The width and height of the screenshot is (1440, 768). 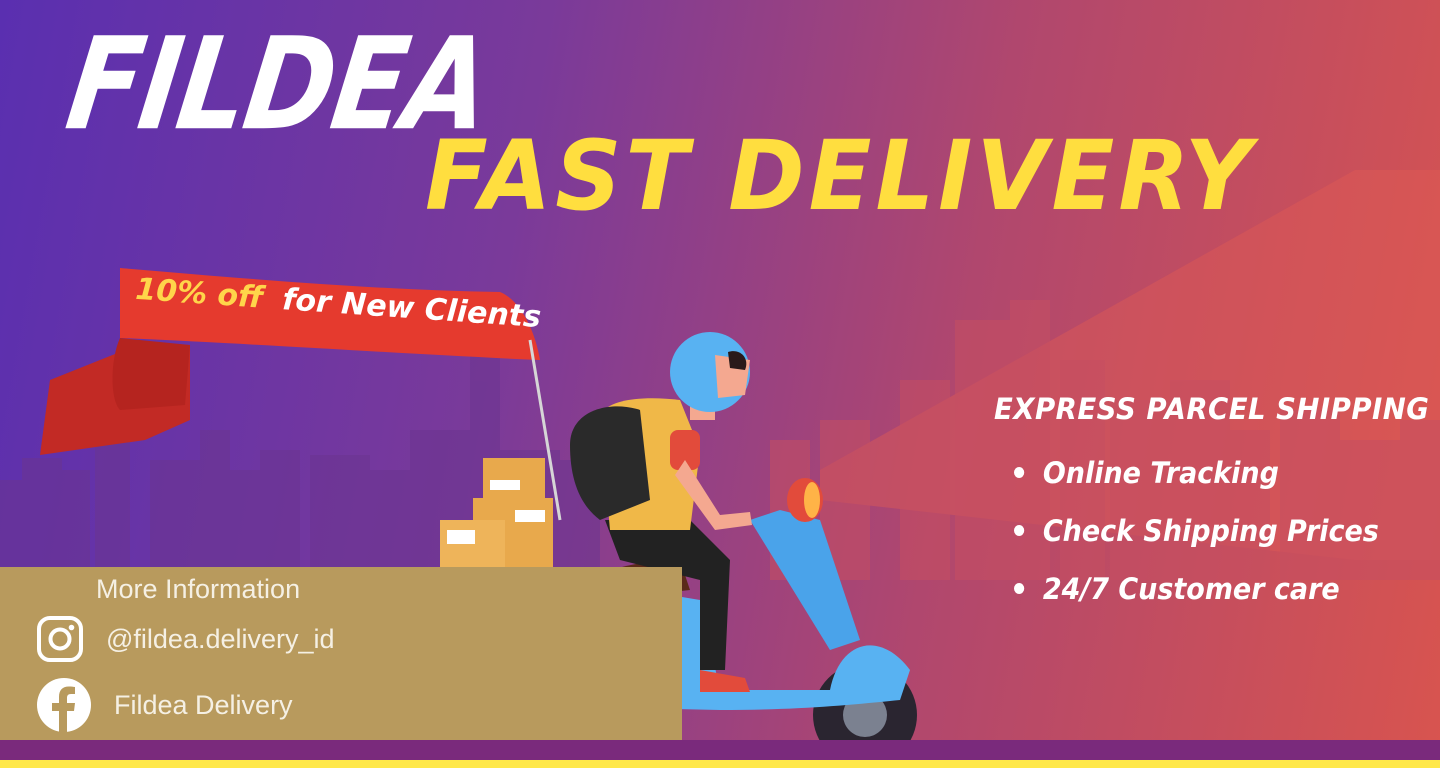 What do you see at coordinates (220, 638) in the screenshot?
I see `instagram-handle: @fildea.delivery_id` at bounding box center [220, 638].